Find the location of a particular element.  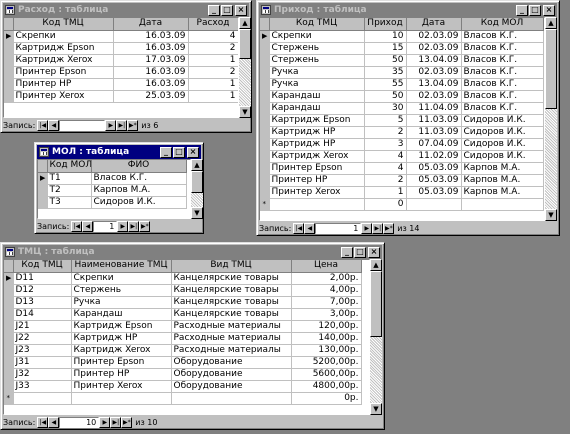

table-cell: 02.03.09 is located at coordinates (434, 48).